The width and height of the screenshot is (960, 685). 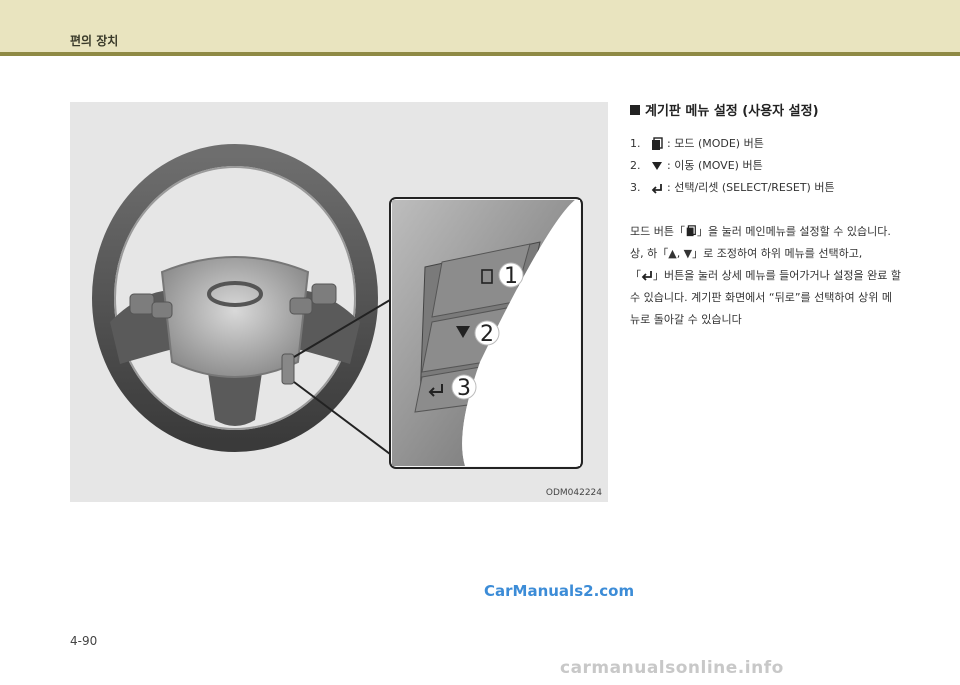 What do you see at coordinates (793, 231) in the screenshot?
I see `paragraph-text: 」을 눌러 메인메뉴를 설정할 수 있습니다.` at bounding box center [793, 231].